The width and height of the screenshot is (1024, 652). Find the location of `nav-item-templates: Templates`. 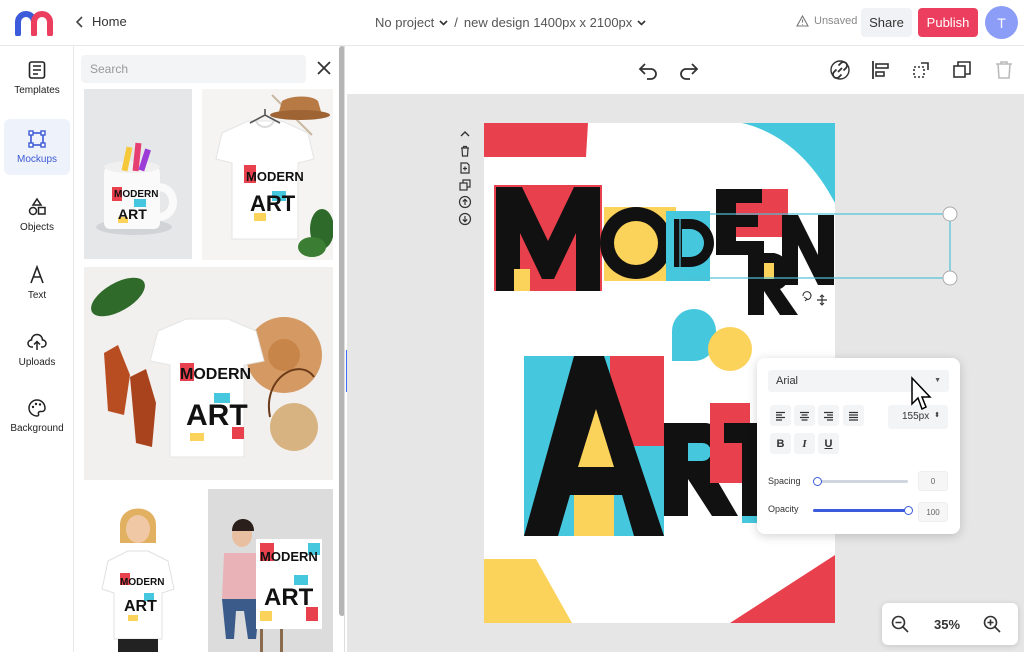

nav-item-templates: Templates is located at coordinates (37, 78).